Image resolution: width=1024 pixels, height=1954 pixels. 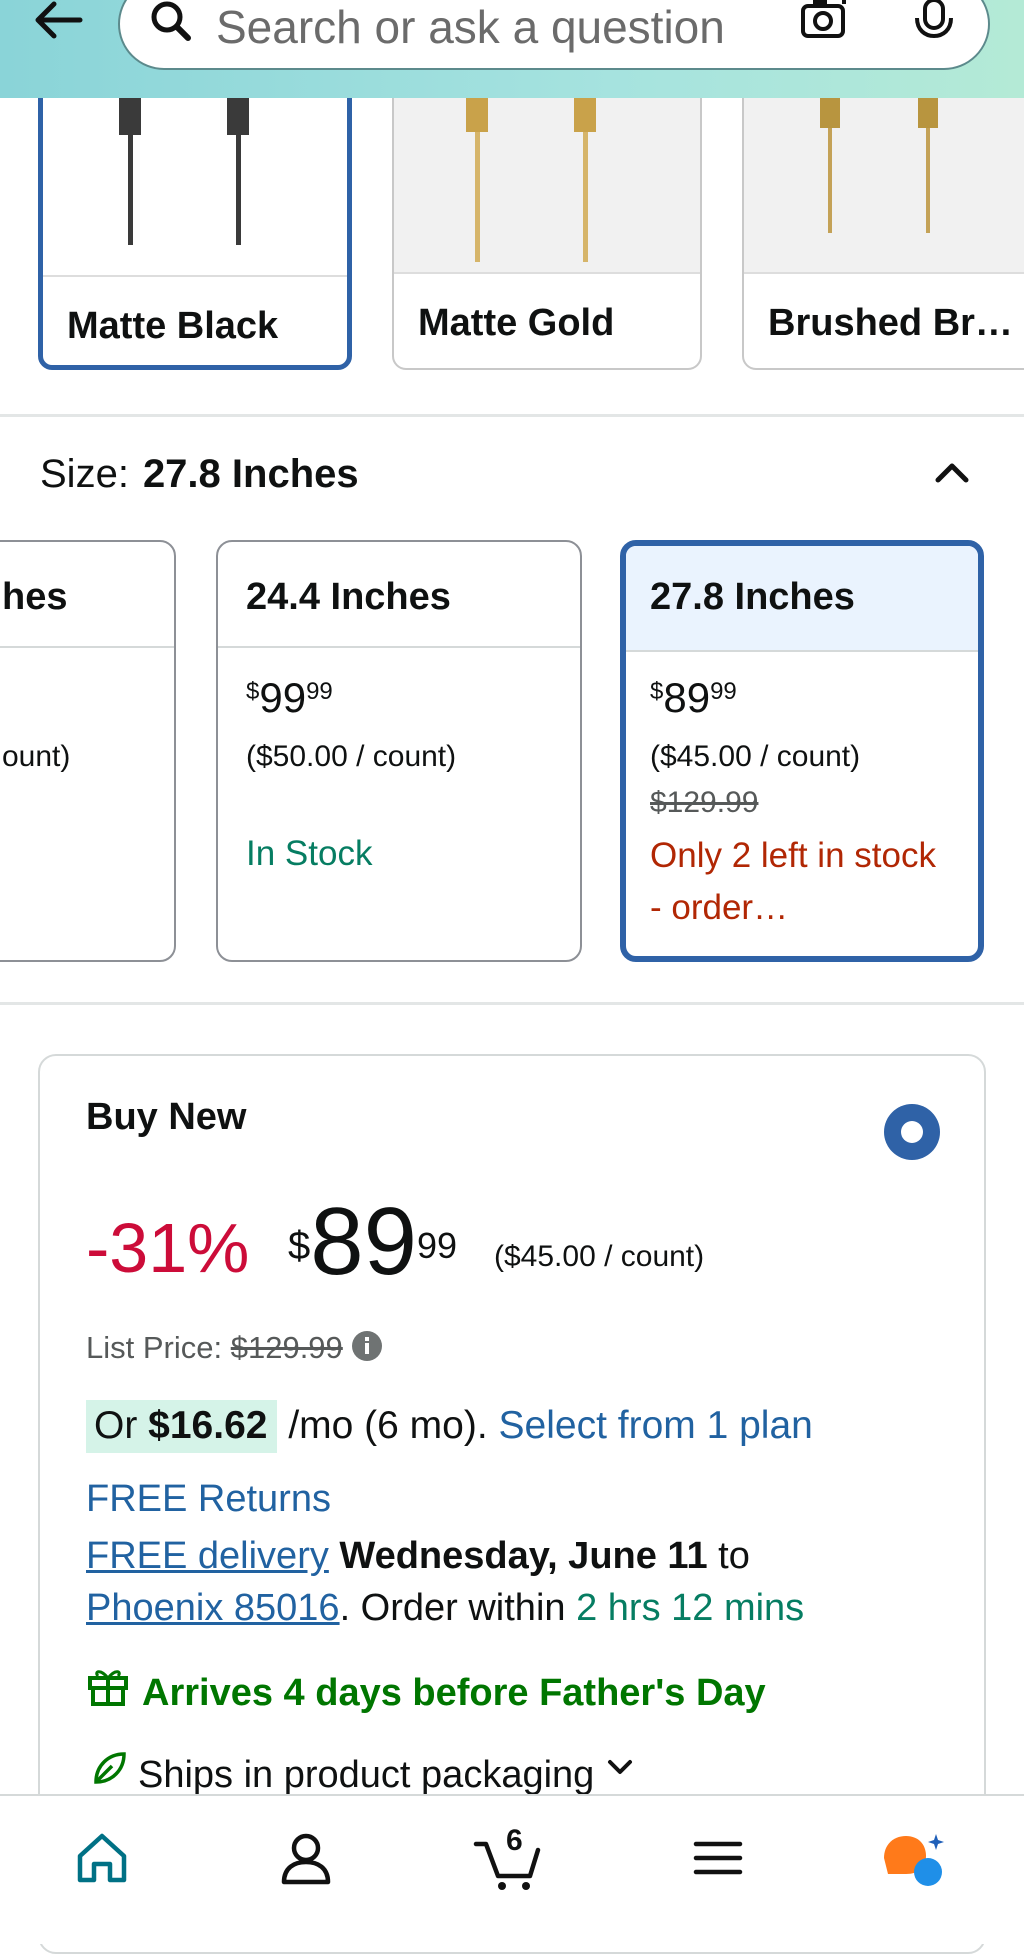 I want to click on size-option-per-count: ount), so click(x=36, y=756).